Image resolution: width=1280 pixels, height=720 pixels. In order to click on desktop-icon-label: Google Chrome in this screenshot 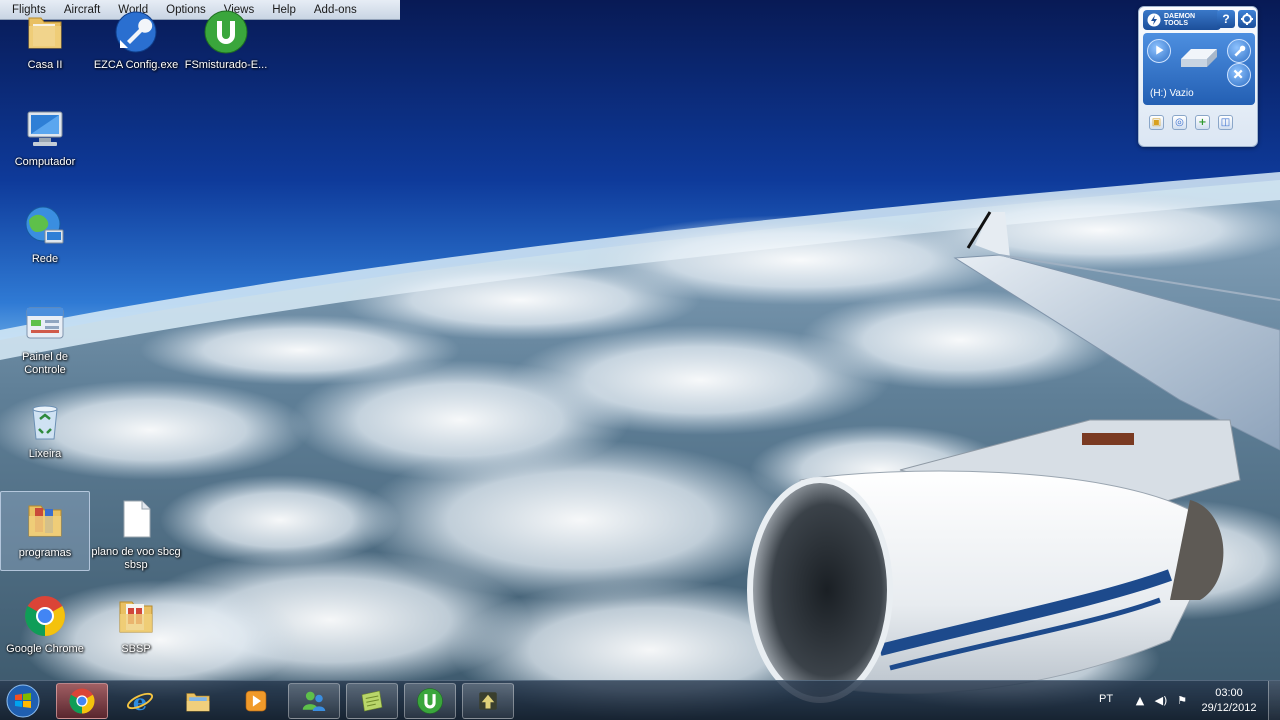, I will do `click(45, 649)`.